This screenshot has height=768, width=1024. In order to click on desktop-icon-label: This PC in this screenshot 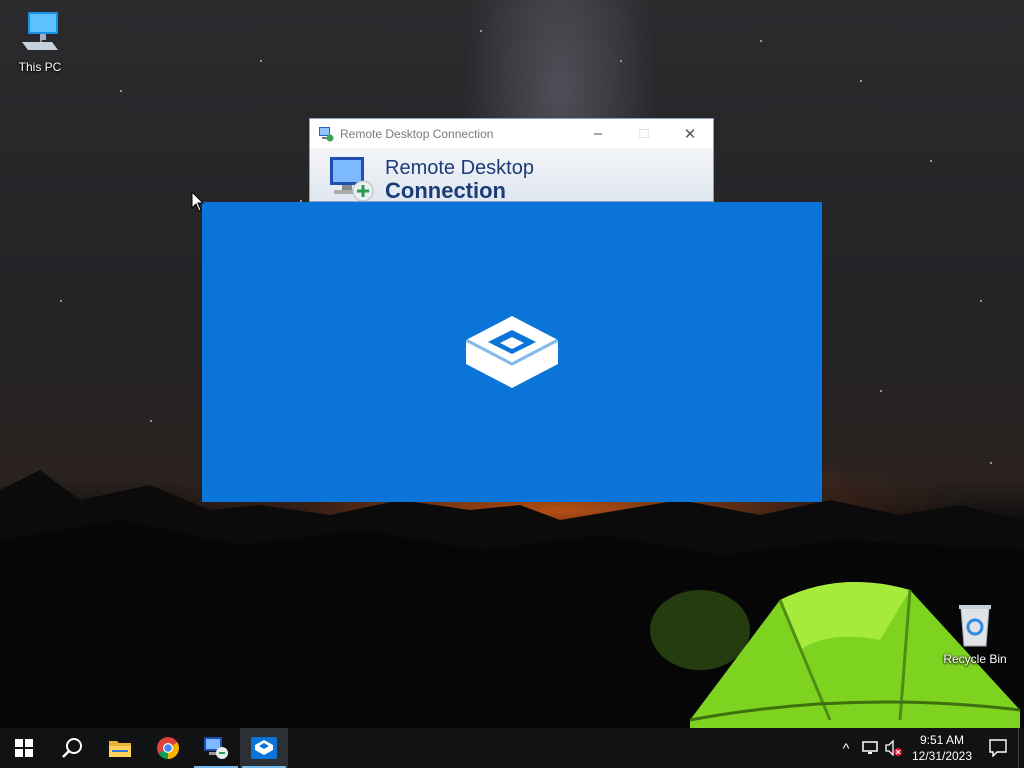, I will do `click(40, 67)`.